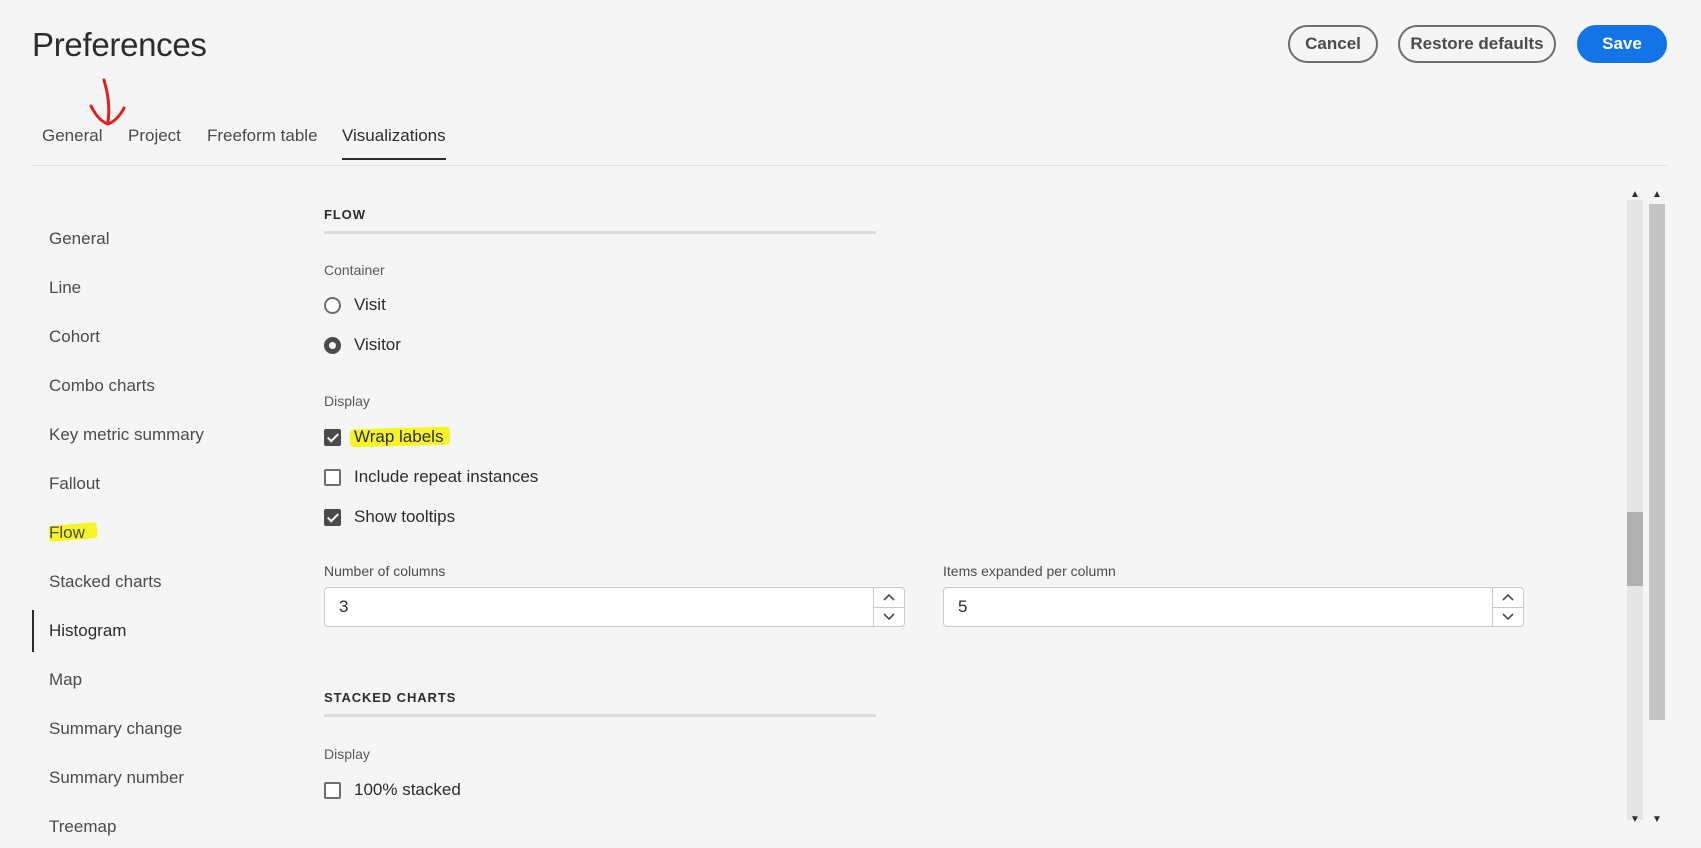  Describe the element at coordinates (347, 401) in the screenshot. I see `display-label: Display` at that location.